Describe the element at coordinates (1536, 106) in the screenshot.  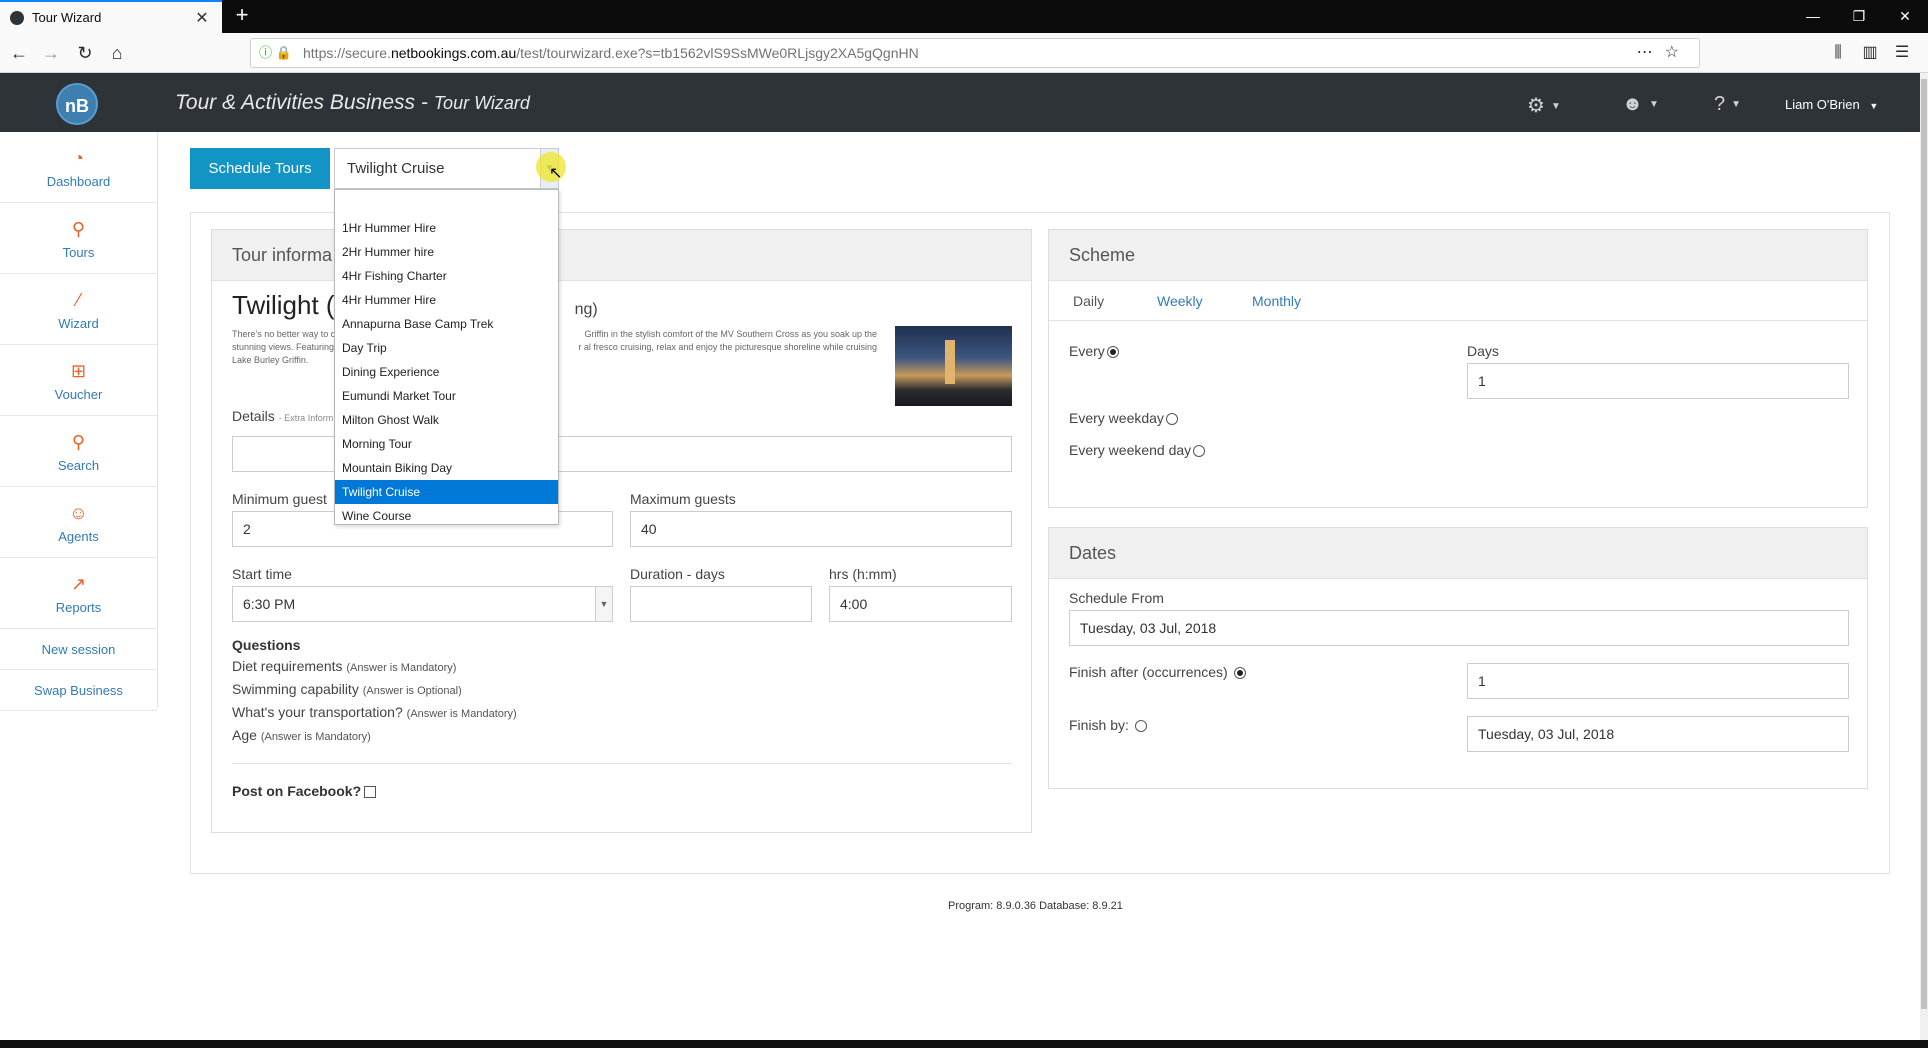
I see `gear-icon: ⚙` at that location.